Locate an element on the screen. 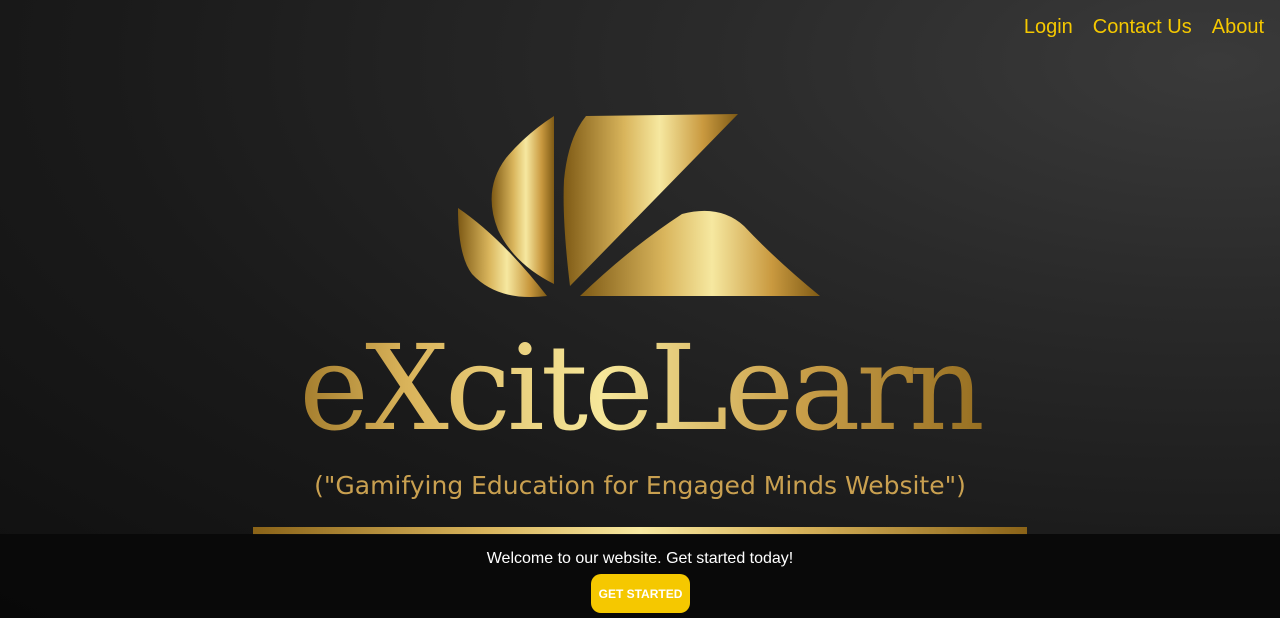 The image size is (1280, 618). gold-leaf-k-icon is located at coordinates (639, 206).